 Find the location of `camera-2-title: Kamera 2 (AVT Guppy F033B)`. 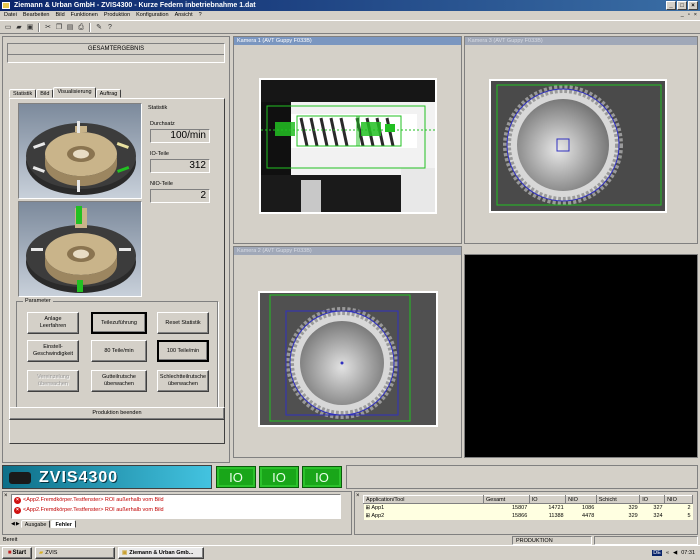

camera-2-title: Kamera 2 (AVT Guppy F033B) is located at coordinates (347, 251).